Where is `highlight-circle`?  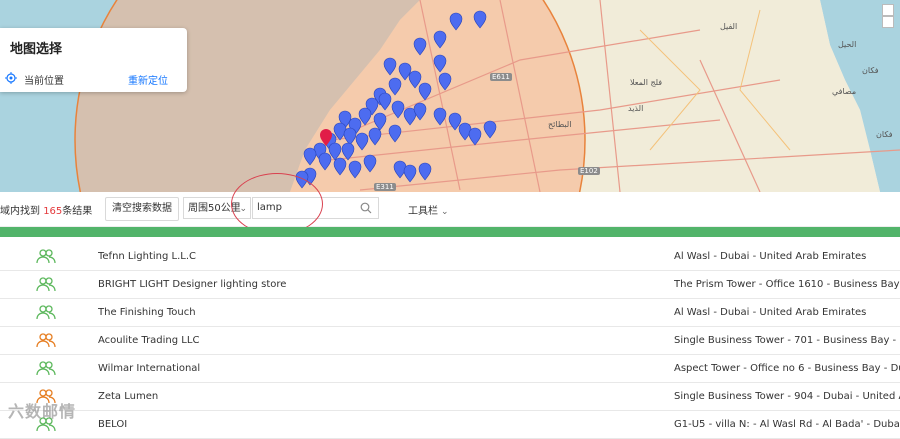 highlight-circle is located at coordinates (277, 204).